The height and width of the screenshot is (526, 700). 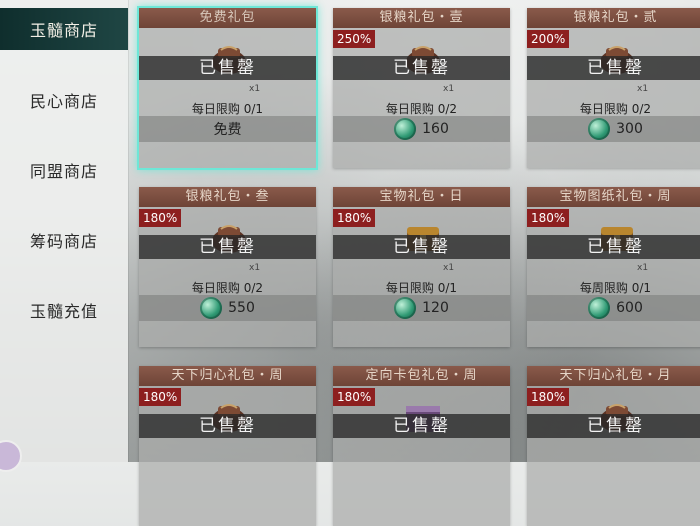 What do you see at coordinates (421, 197) in the screenshot?
I see `card-title: 宝物礼包・日` at bounding box center [421, 197].